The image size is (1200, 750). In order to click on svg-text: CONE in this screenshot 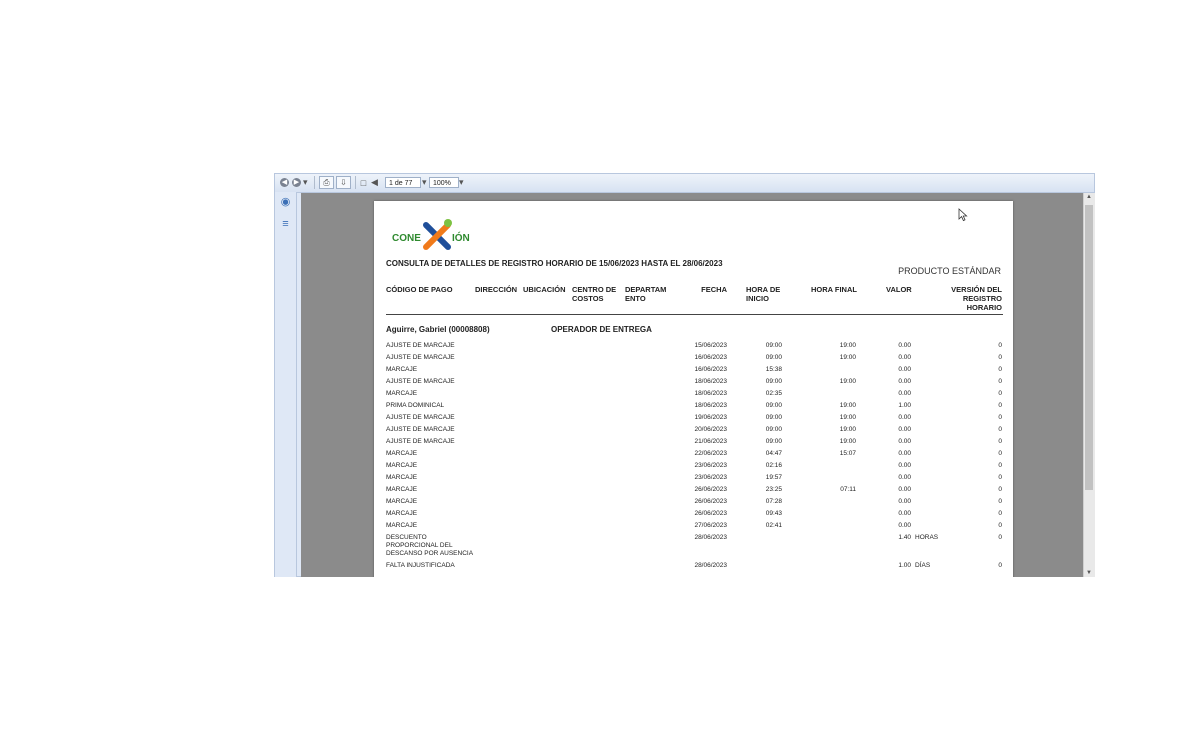, I will do `click(406, 238)`.